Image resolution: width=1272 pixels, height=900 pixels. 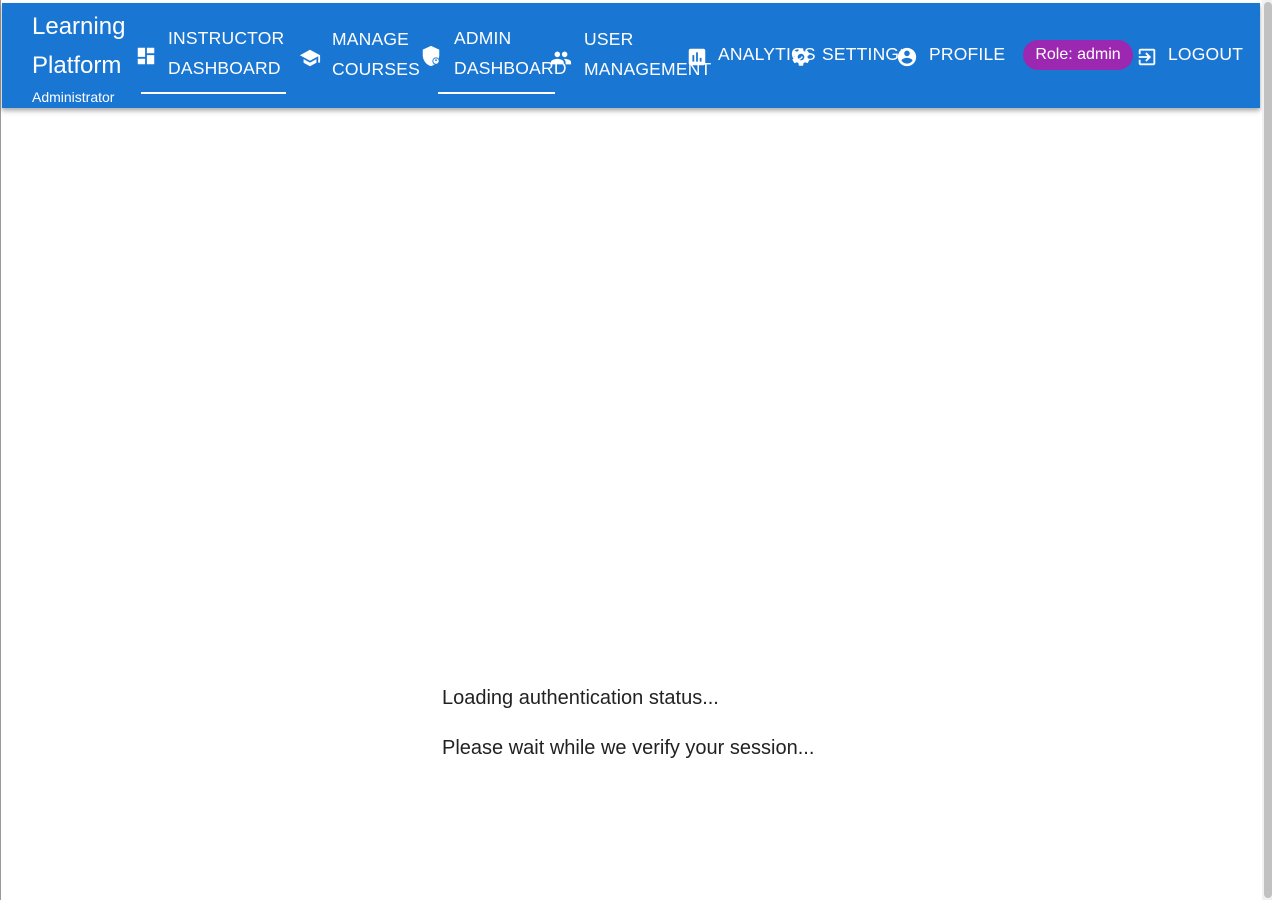 I want to click on nav-manage-courses-line2: COURSES, so click(x=376, y=69).